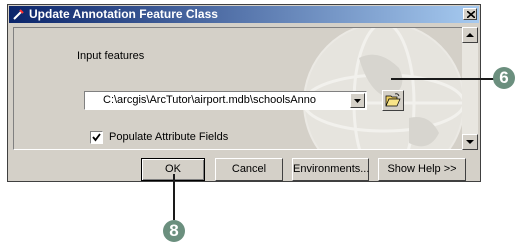 The image size is (522, 247). I want to click on combobox-dropdown-button, so click(357, 100).